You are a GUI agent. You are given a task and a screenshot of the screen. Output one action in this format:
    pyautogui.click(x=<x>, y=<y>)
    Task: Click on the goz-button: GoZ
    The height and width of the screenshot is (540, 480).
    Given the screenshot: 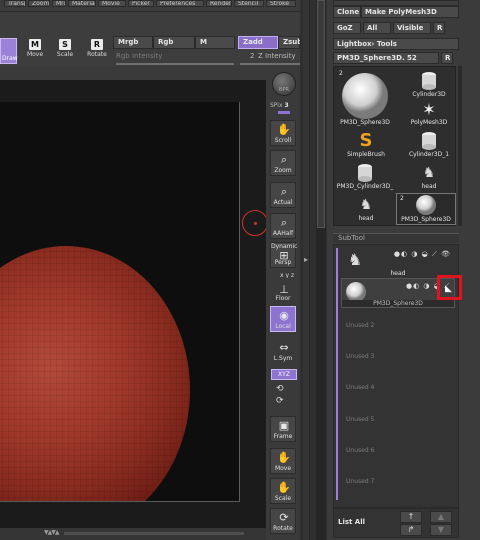 What is the action you would take?
    pyautogui.click(x=347, y=28)
    